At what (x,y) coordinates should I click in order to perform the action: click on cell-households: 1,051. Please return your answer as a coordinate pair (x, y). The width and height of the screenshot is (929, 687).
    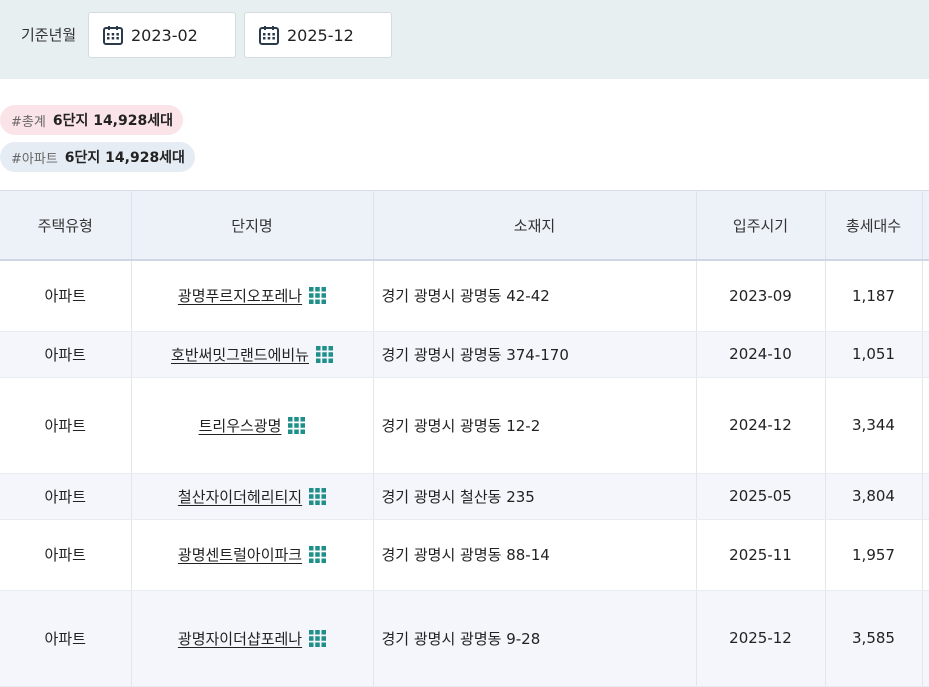
    Looking at the image, I should click on (874, 354).